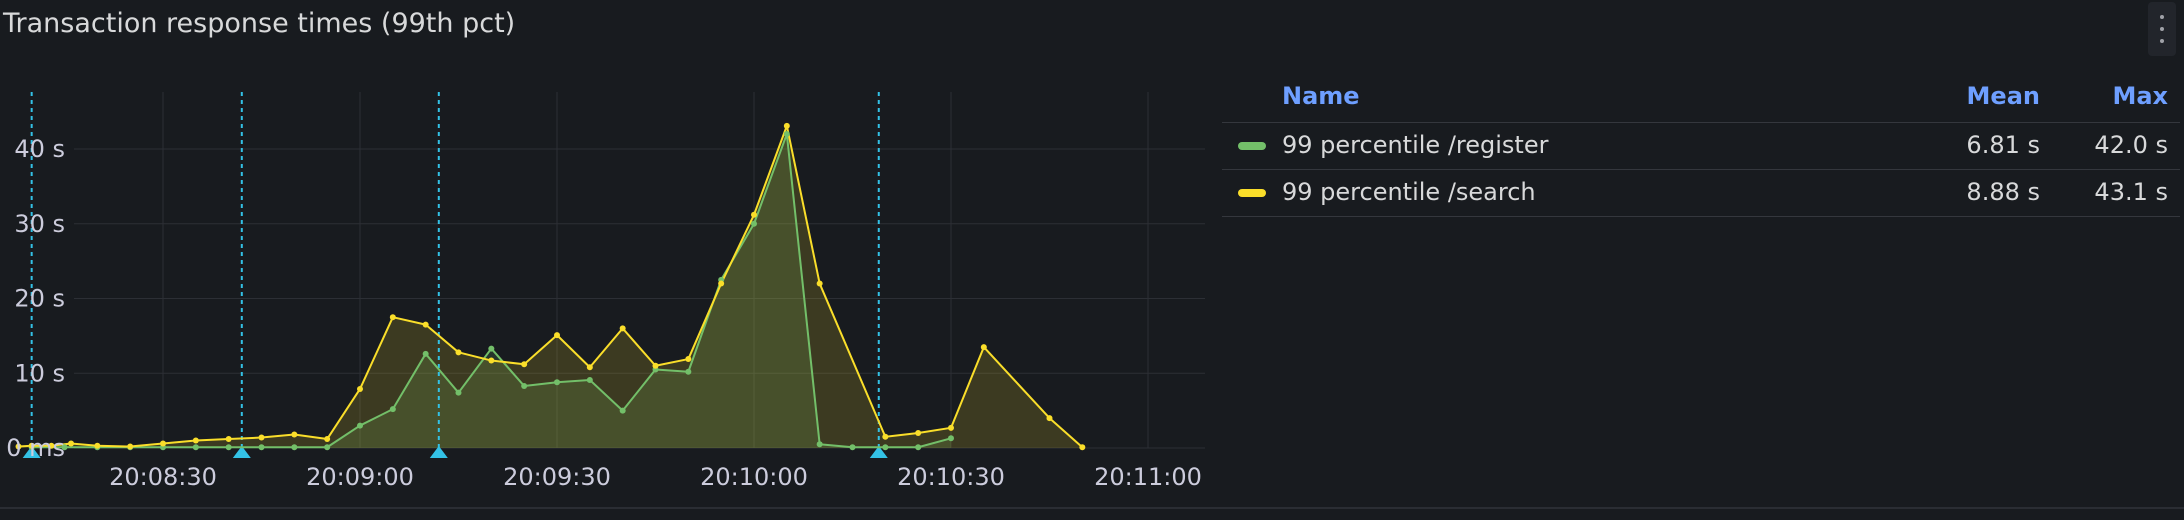 Image resolution: width=2184 pixels, height=520 pixels. Describe the element at coordinates (39, 224) in the screenshot. I see `y-tick-label: 30 s` at that location.